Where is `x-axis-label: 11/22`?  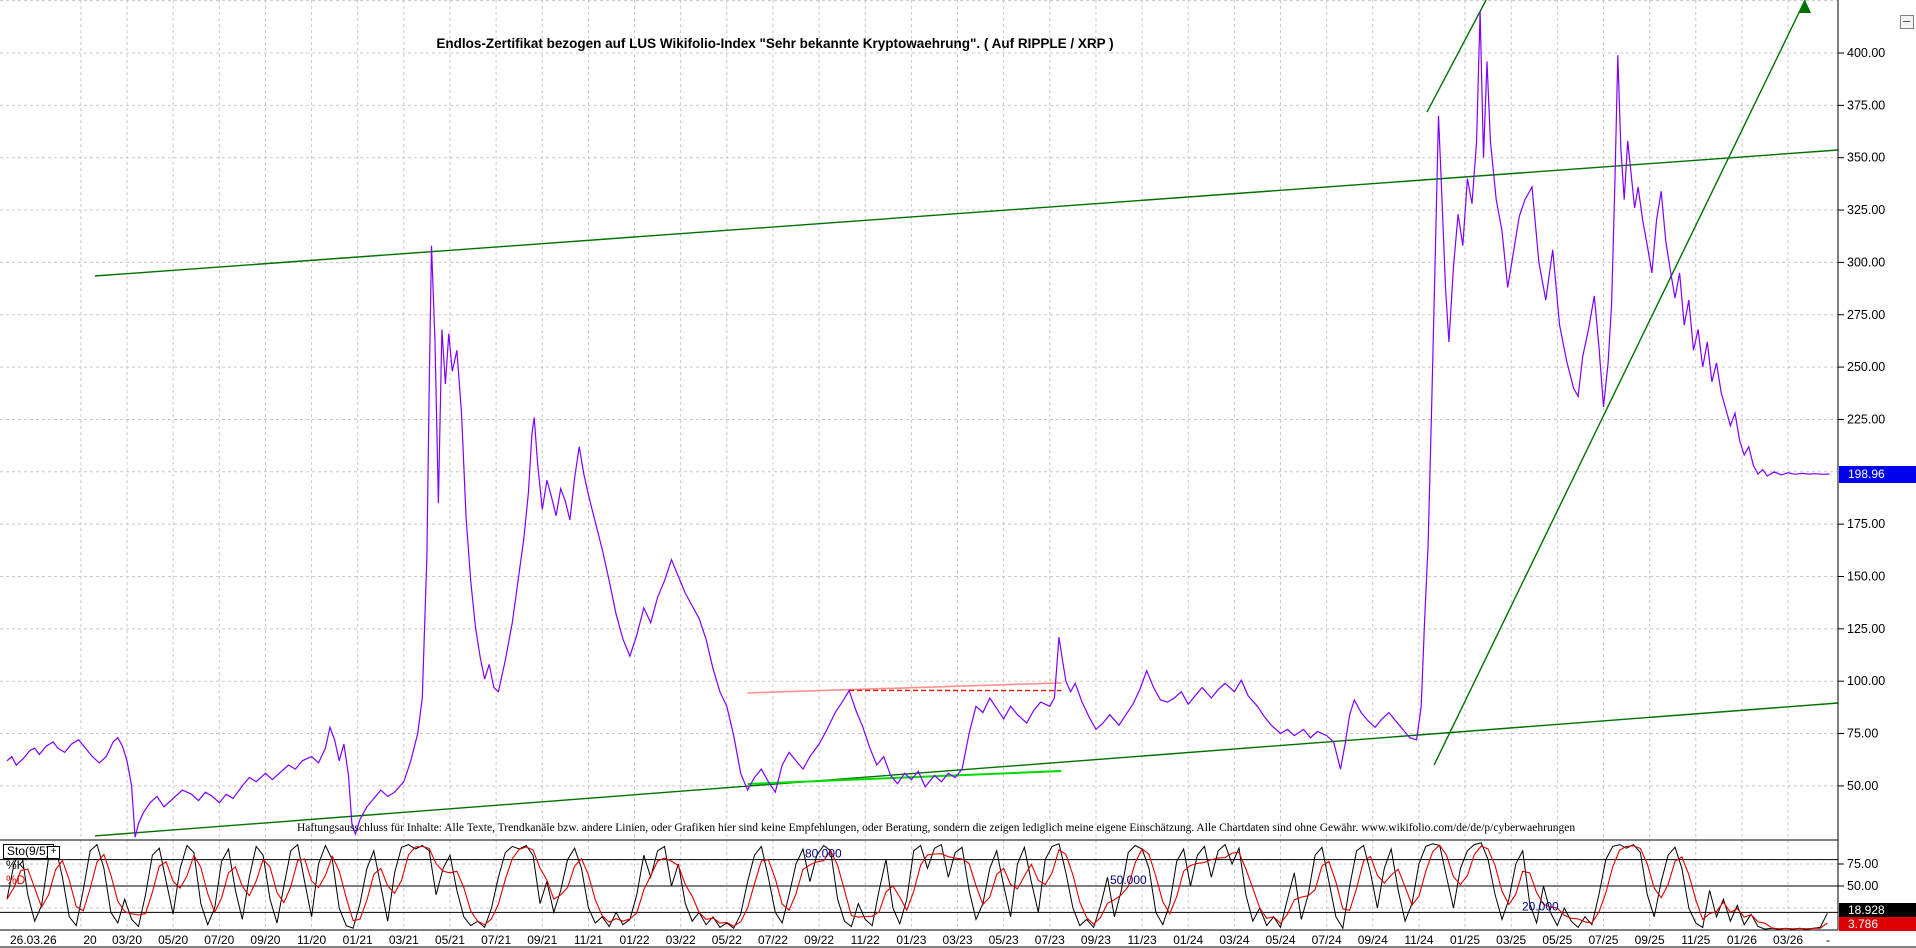
x-axis-label: 11/22 is located at coordinates (865, 940).